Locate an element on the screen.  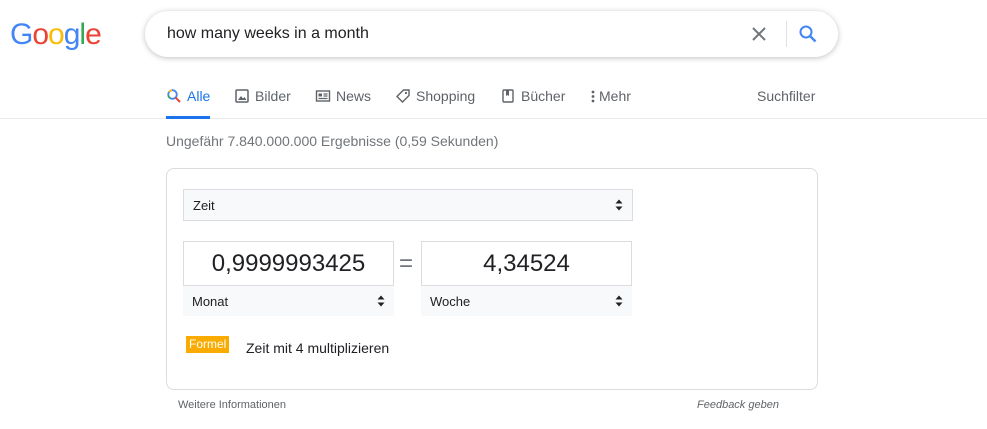
tab-buecher: Bücher is located at coordinates (532, 103).